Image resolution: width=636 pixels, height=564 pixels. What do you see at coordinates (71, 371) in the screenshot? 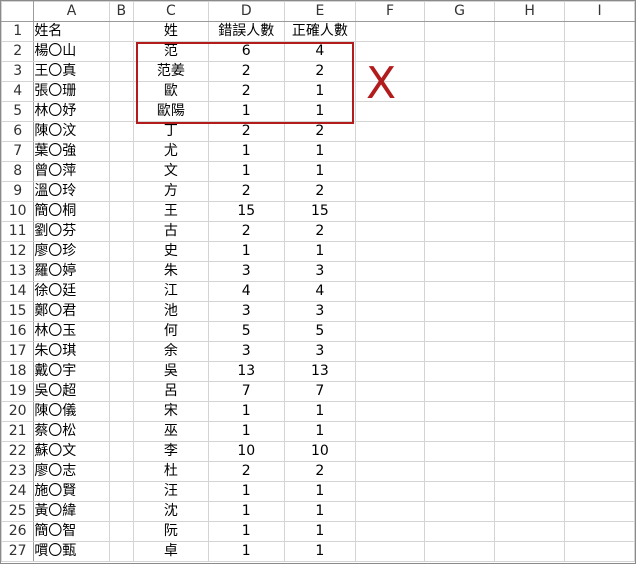
I see `cell-name: 戴〇宇` at bounding box center [71, 371].